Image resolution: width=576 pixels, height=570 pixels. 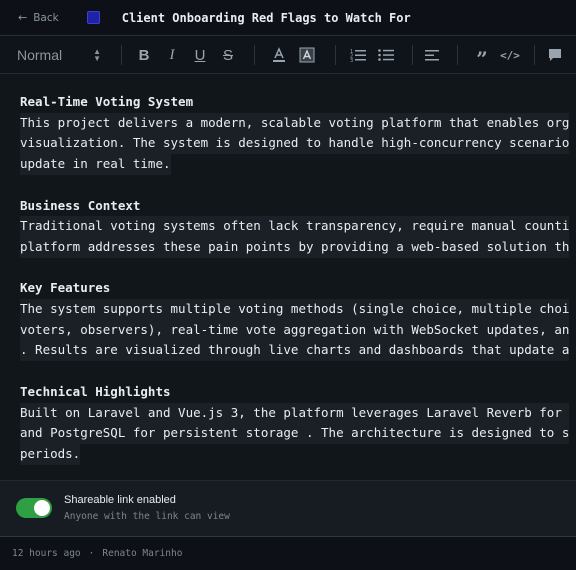 I want to click on text-color-icon, so click(x=279, y=54).